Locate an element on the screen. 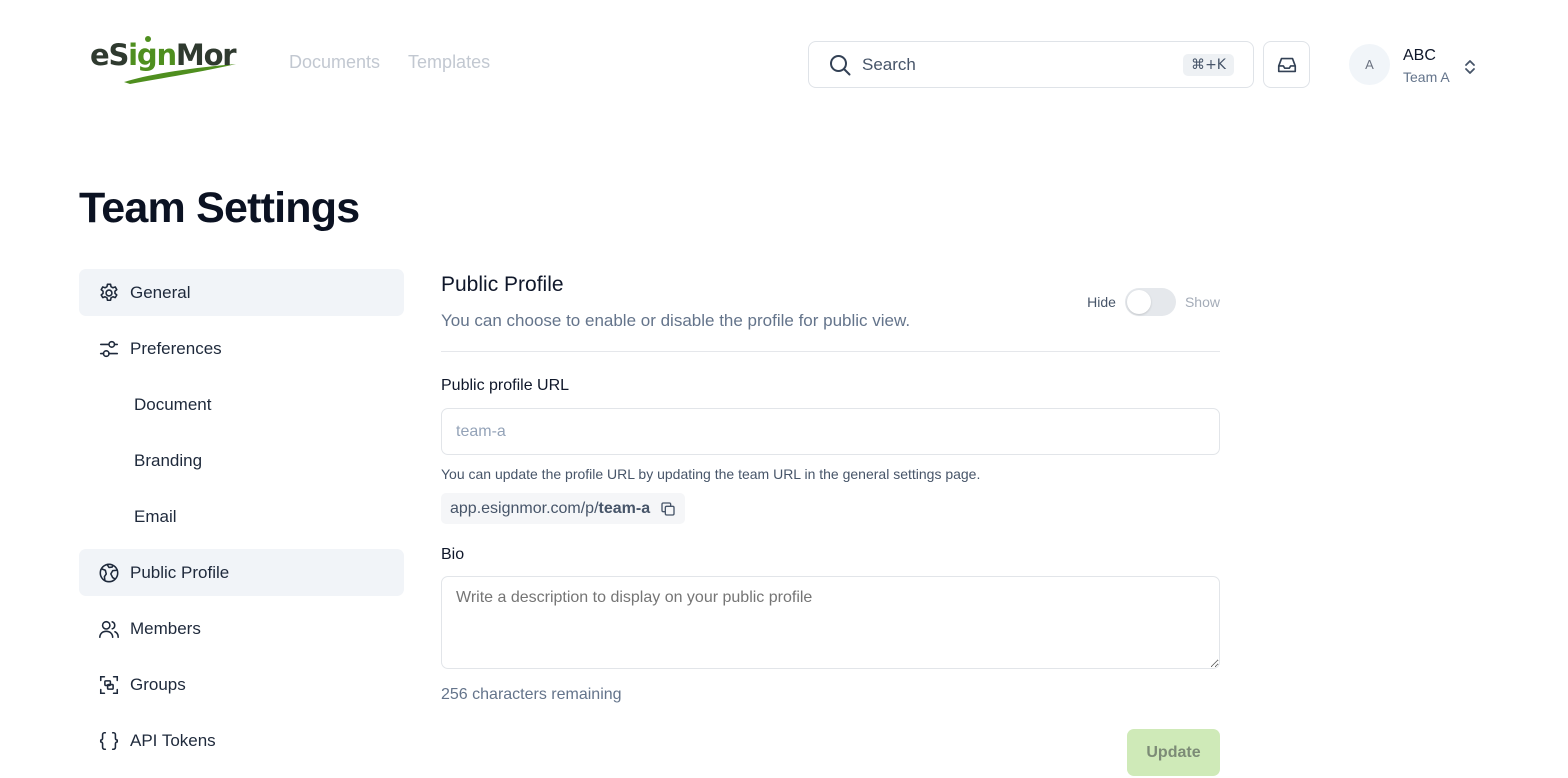 This screenshot has width=1568, height=778. sidebar-item-label: Groups is located at coordinates (158, 684).